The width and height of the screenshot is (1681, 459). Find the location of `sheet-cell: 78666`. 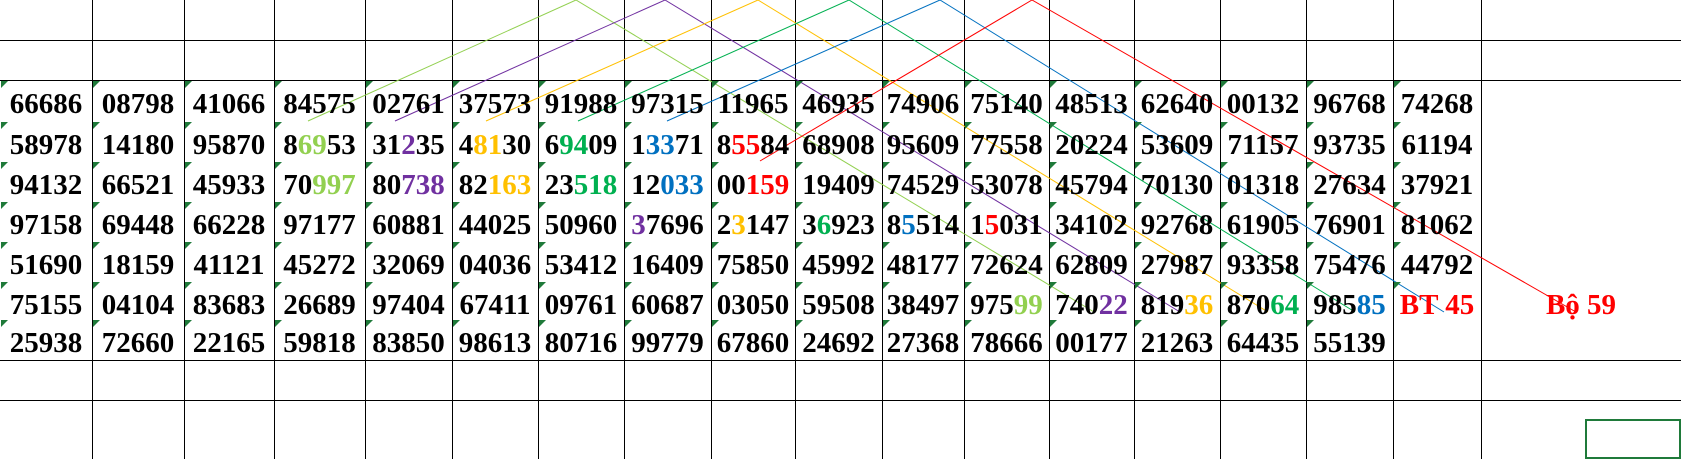

sheet-cell: 78666 is located at coordinates (1006, 343).